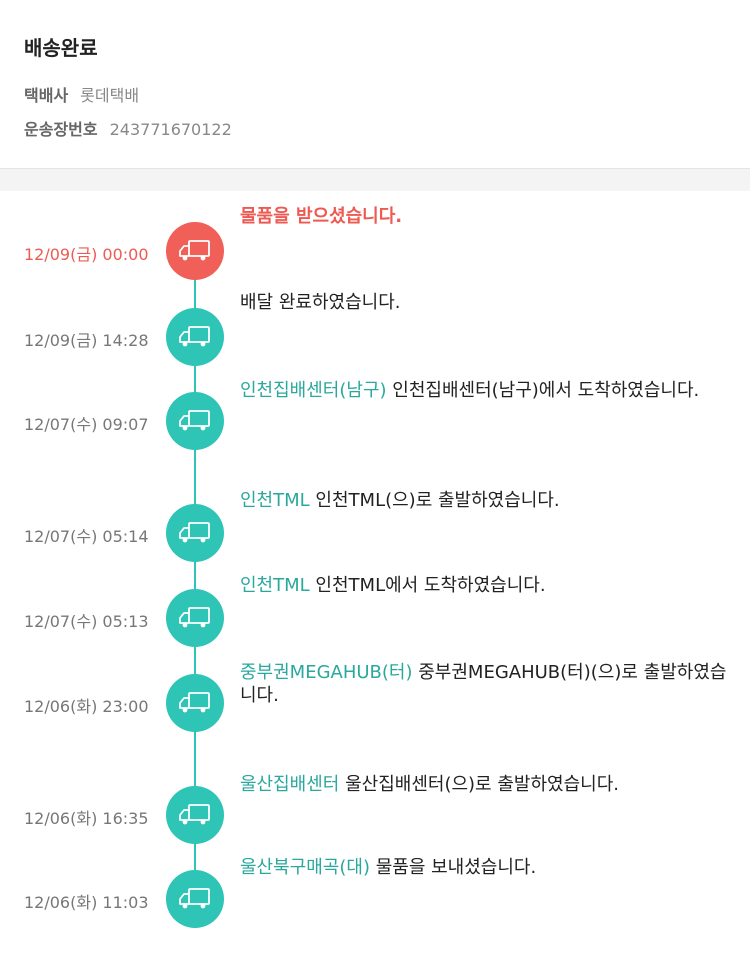 The height and width of the screenshot is (959, 750). What do you see at coordinates (46, 95) in the screenshot?
I see `courier-label: 택배사` at bounding box center [46, 95].